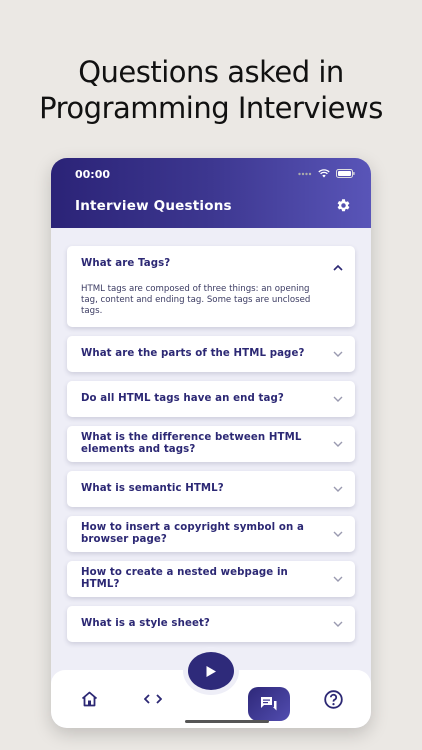 This screenshot has height=750, width=422. What do you see at coordinates (345, 173) in the screenshot?
I see `battery-icon` at bounding box center [345, 173].